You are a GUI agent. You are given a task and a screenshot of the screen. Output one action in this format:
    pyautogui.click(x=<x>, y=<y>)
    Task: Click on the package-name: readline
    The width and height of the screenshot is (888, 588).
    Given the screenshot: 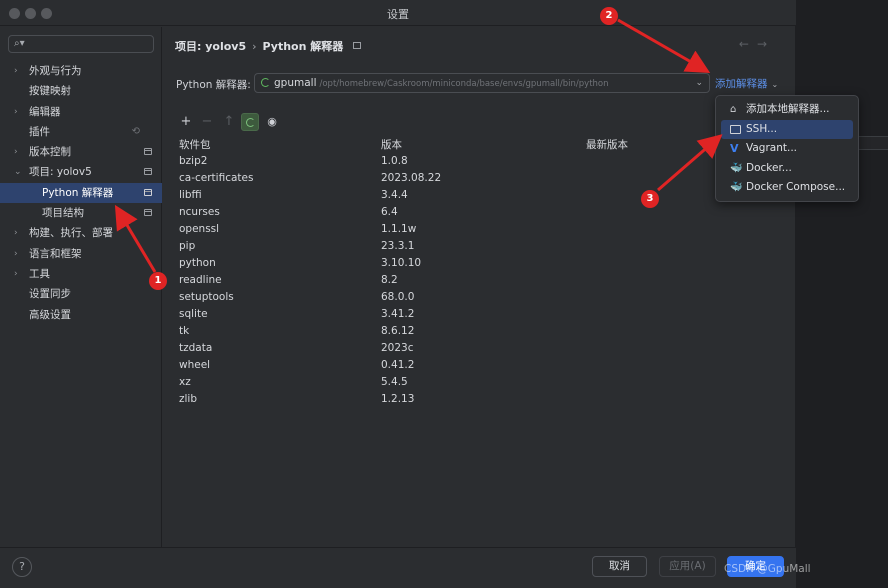 What is the action you would take?
    pyautogui.click(x=200, y=280)
    